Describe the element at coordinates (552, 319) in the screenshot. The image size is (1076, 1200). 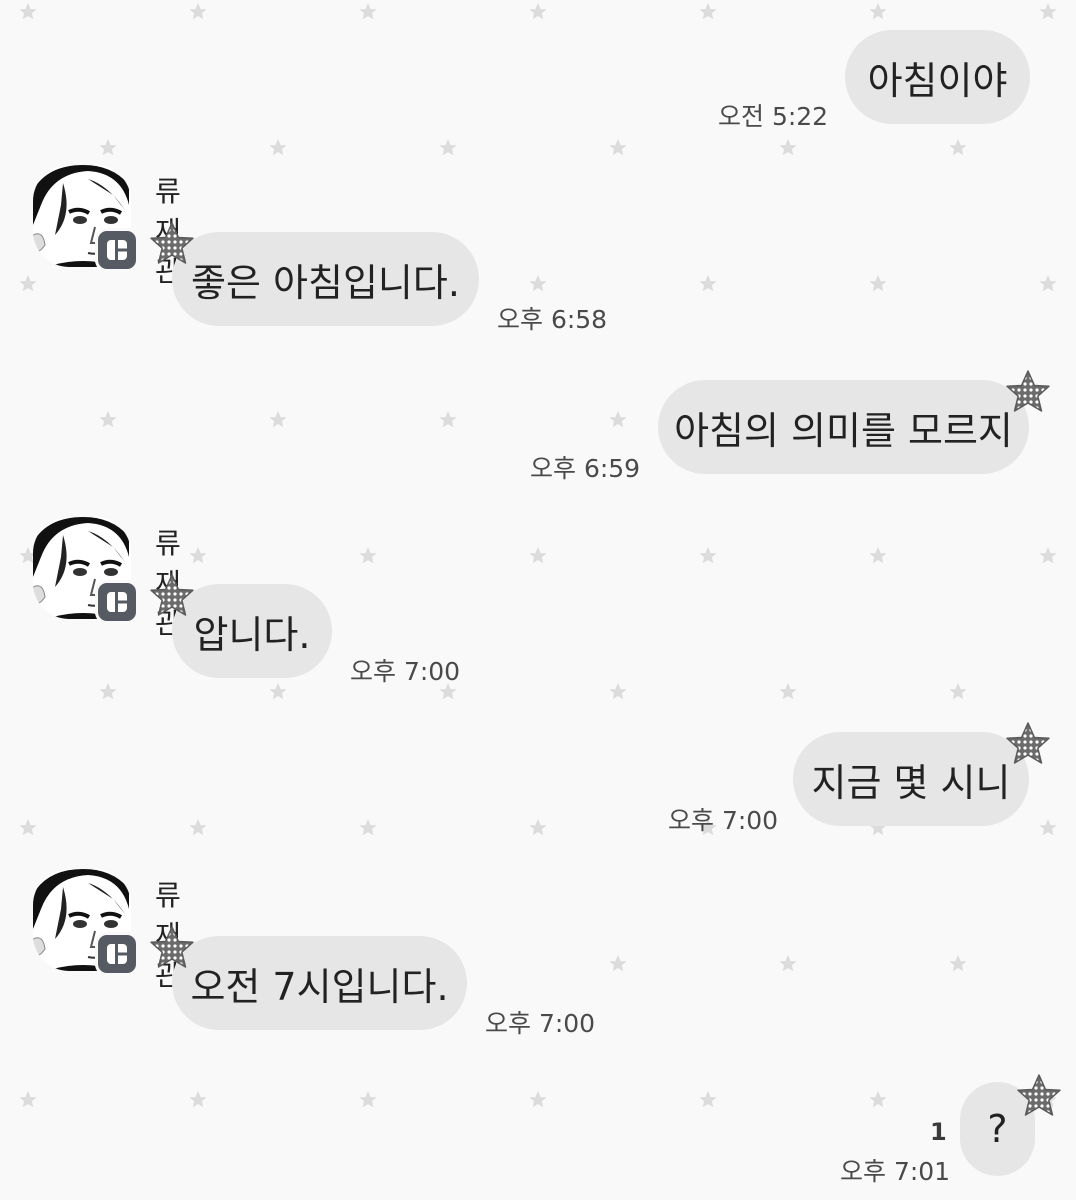
I see `message-time: 오후 6:58` at that location.